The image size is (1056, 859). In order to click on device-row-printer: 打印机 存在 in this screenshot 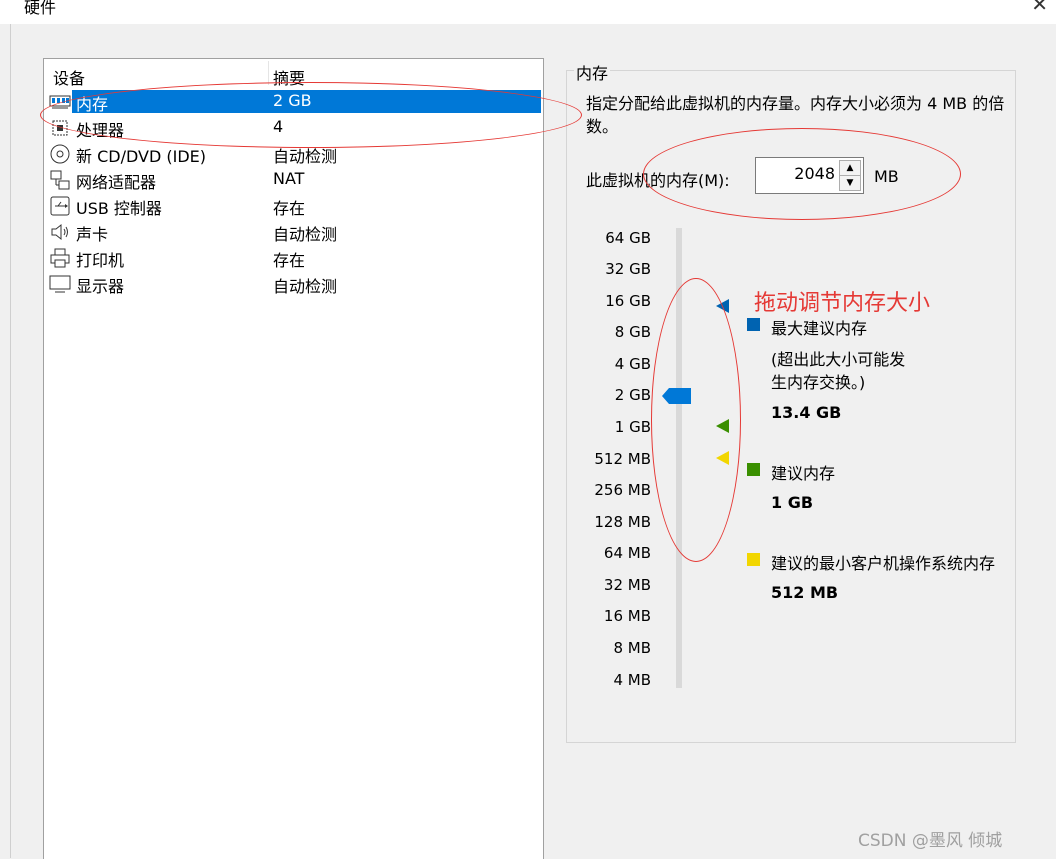, I will do `click(293, 258)`.